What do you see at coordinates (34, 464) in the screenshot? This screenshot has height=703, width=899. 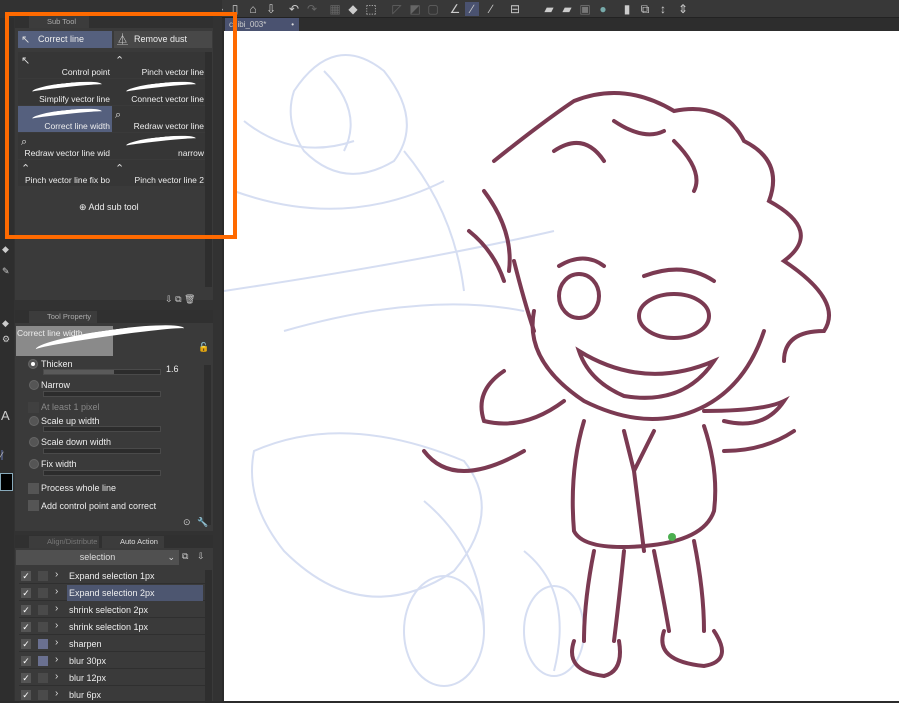 I see `fix-width-radio` at bounding box center [34, 464].